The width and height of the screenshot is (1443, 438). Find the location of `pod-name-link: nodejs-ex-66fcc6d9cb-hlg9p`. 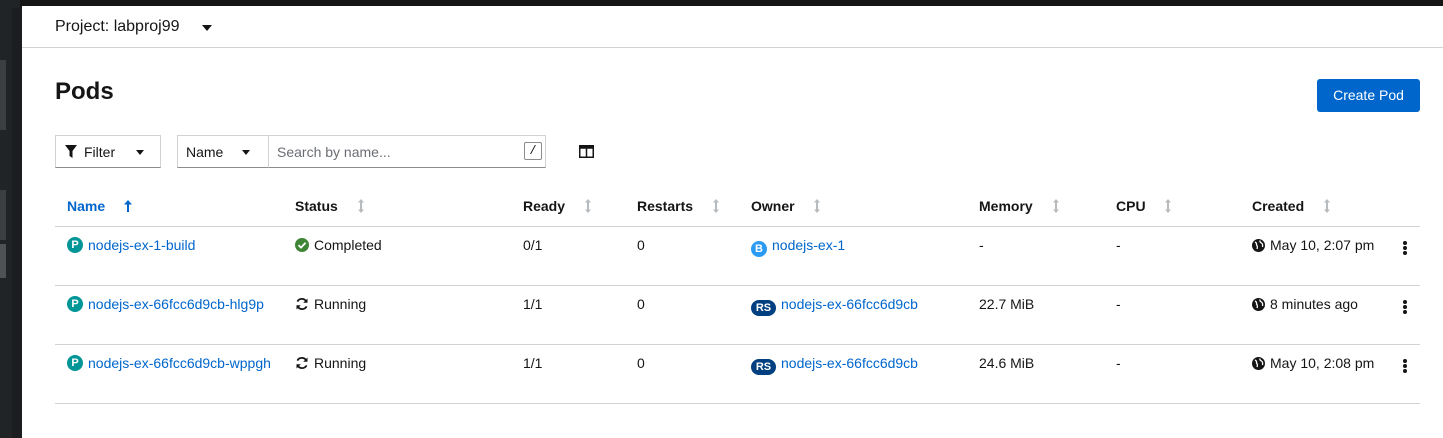

pod-name-link: nodejs-ex-66fcc6d9cb-hlg9p is located at coordinates (176, 304).